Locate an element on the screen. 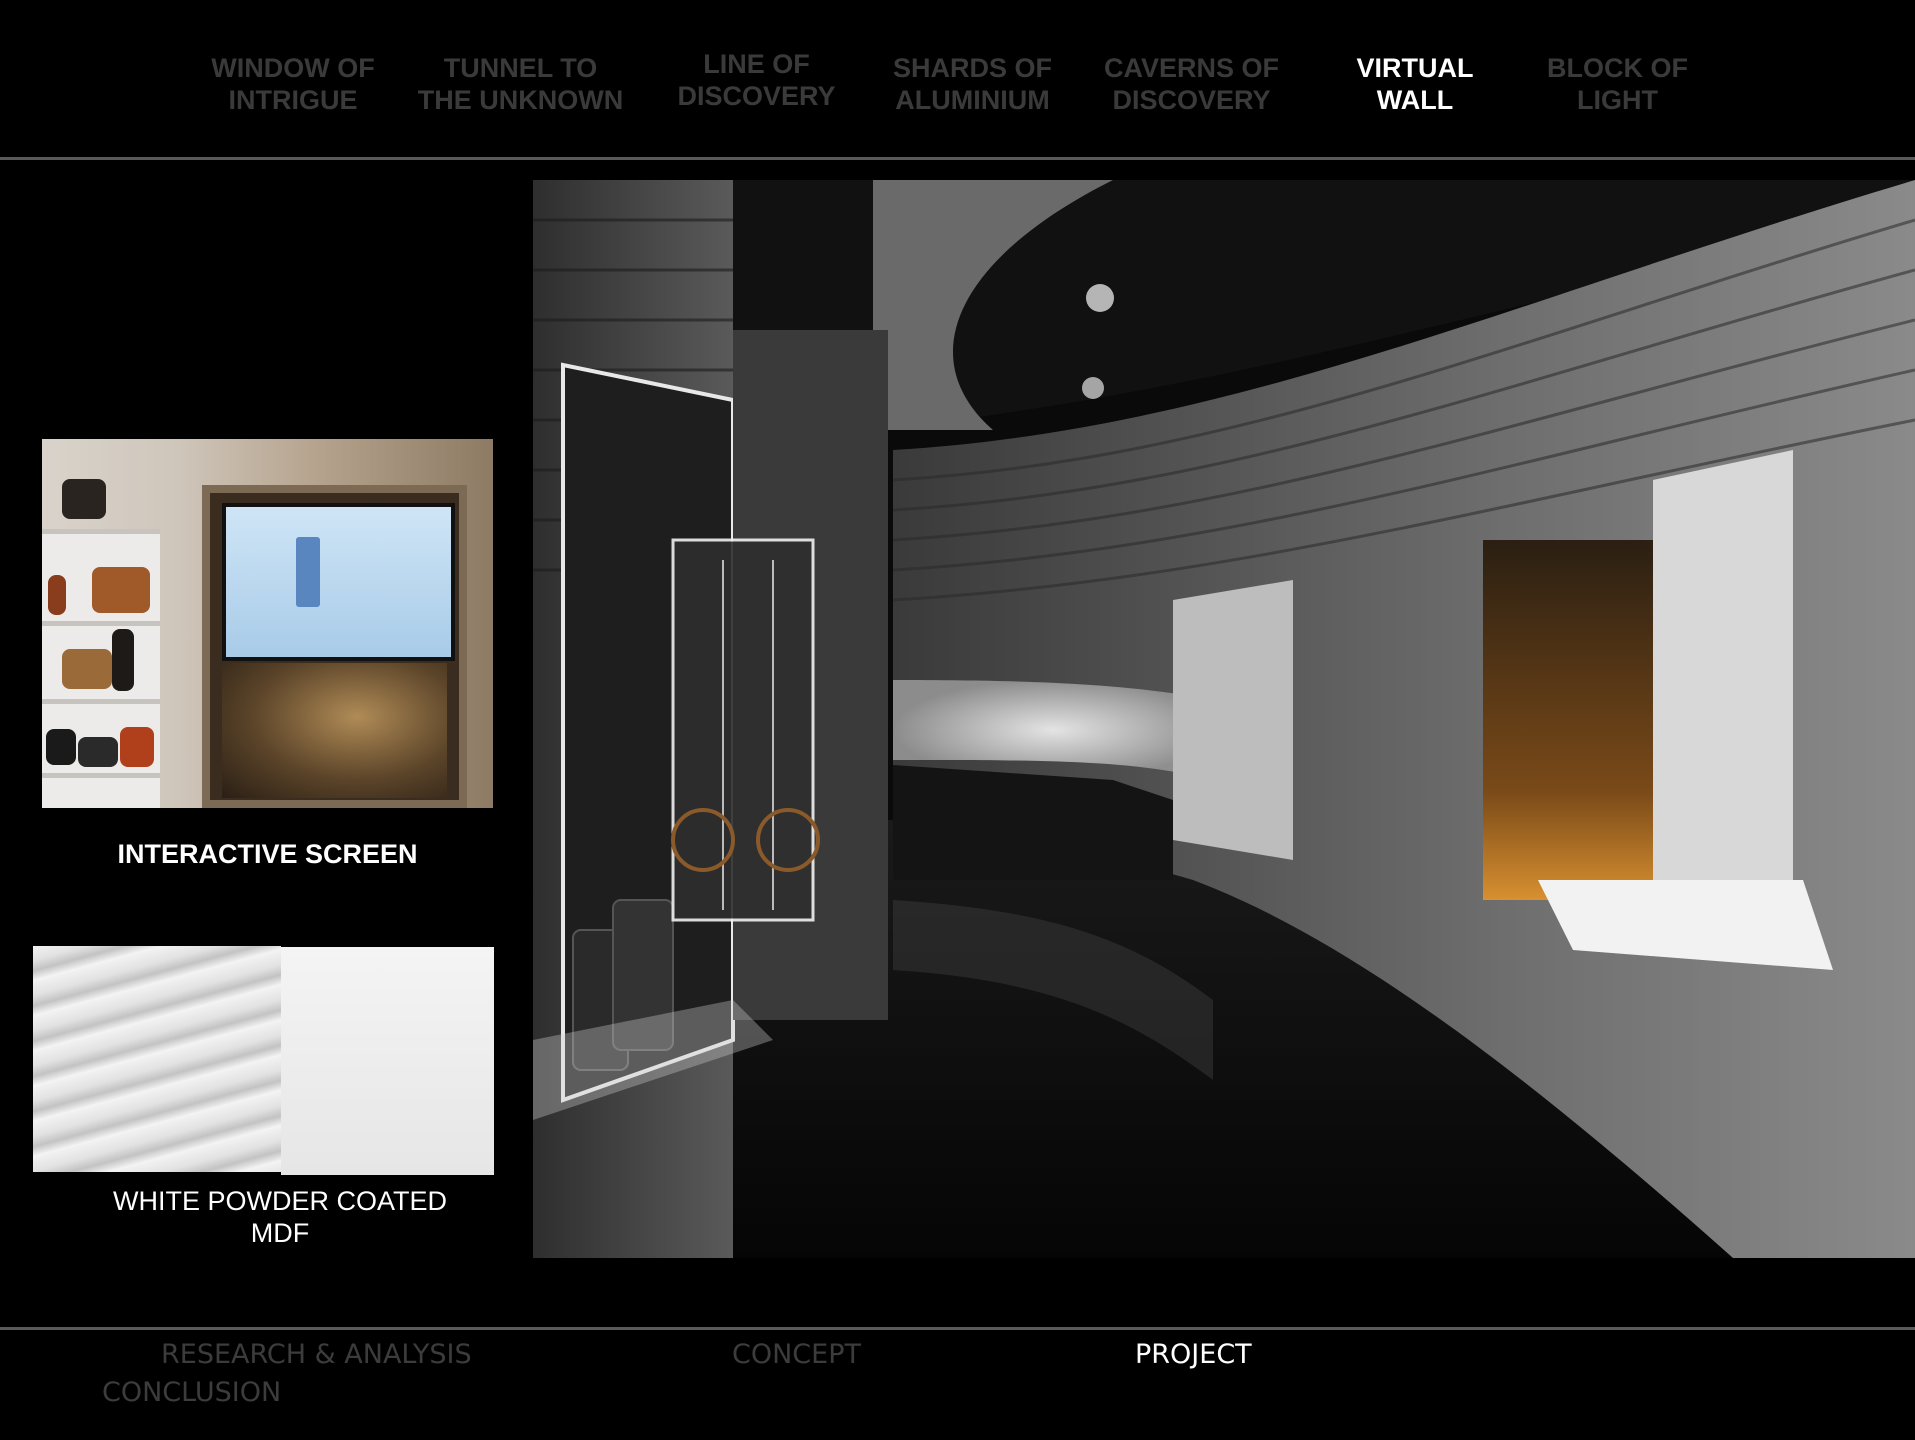 This screenshot has width=1915, height=1440. bottom-nav-project: PROJECT is located at coordinates (1193, 1355).